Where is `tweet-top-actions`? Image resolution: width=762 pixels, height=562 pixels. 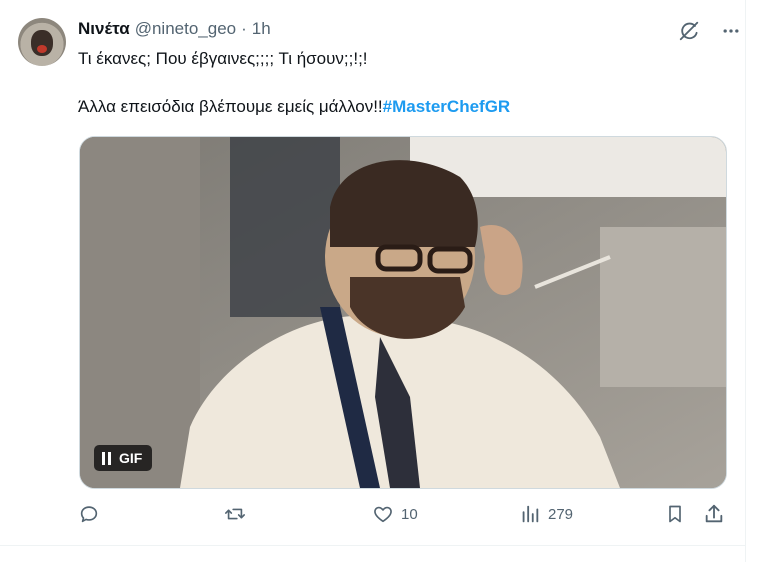
tweet-top-actions is located at coordinates (710, 31).